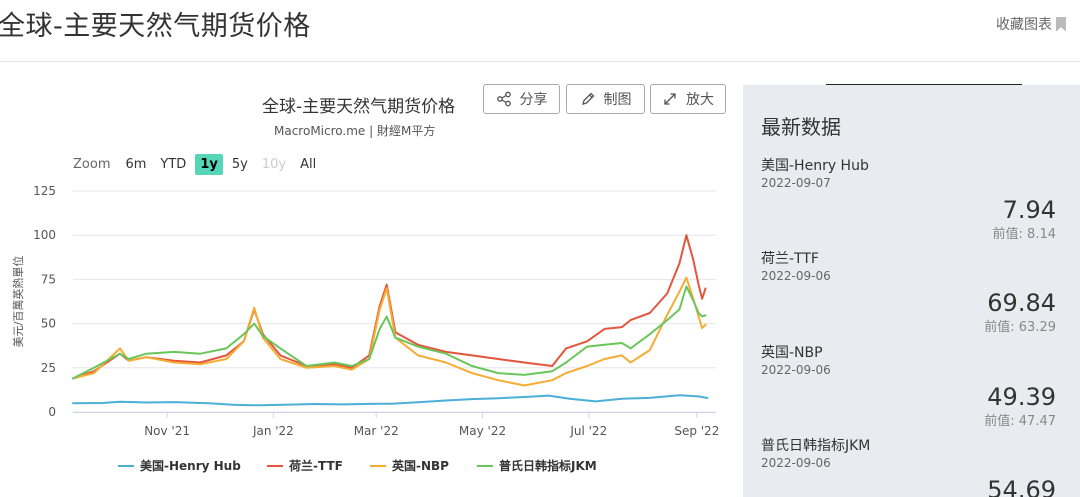 The width and height of the screenshot is (1080, 497). What do you see at coordinates (52, 412) in the screenshot?
I see `y-tick-label: 0` at bounding box center [52, 412].